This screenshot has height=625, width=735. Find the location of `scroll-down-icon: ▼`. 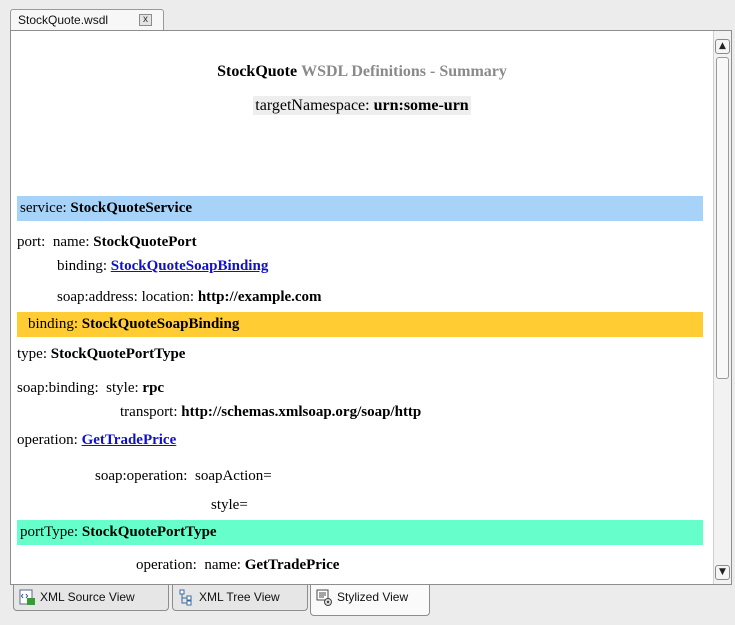

scroll-down-icon: ▼ is located at coordinates (722, 572).